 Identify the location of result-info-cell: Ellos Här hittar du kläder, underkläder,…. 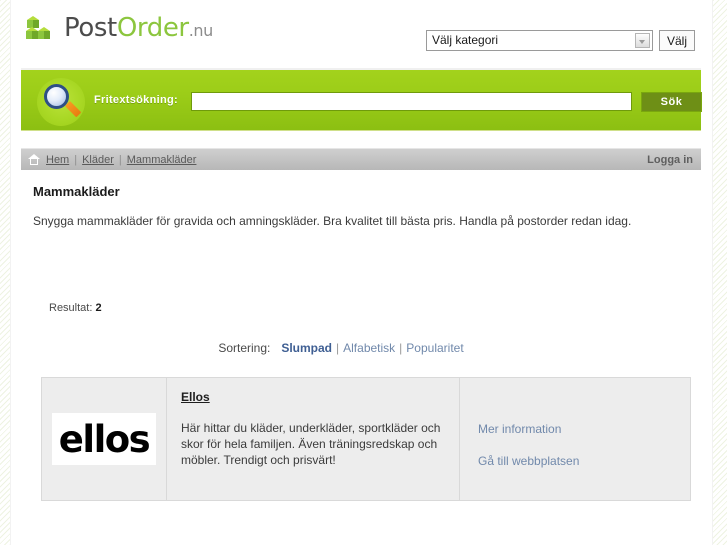
(313, 439).